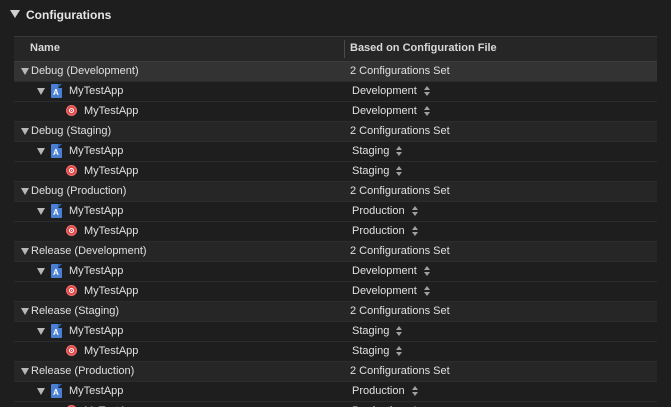 The width and height of the screenshot is (671, 407). Describe the element at coordinates (71, 131) in the screenshot. I see `configuration-name: Debug (Staging)` at that location.